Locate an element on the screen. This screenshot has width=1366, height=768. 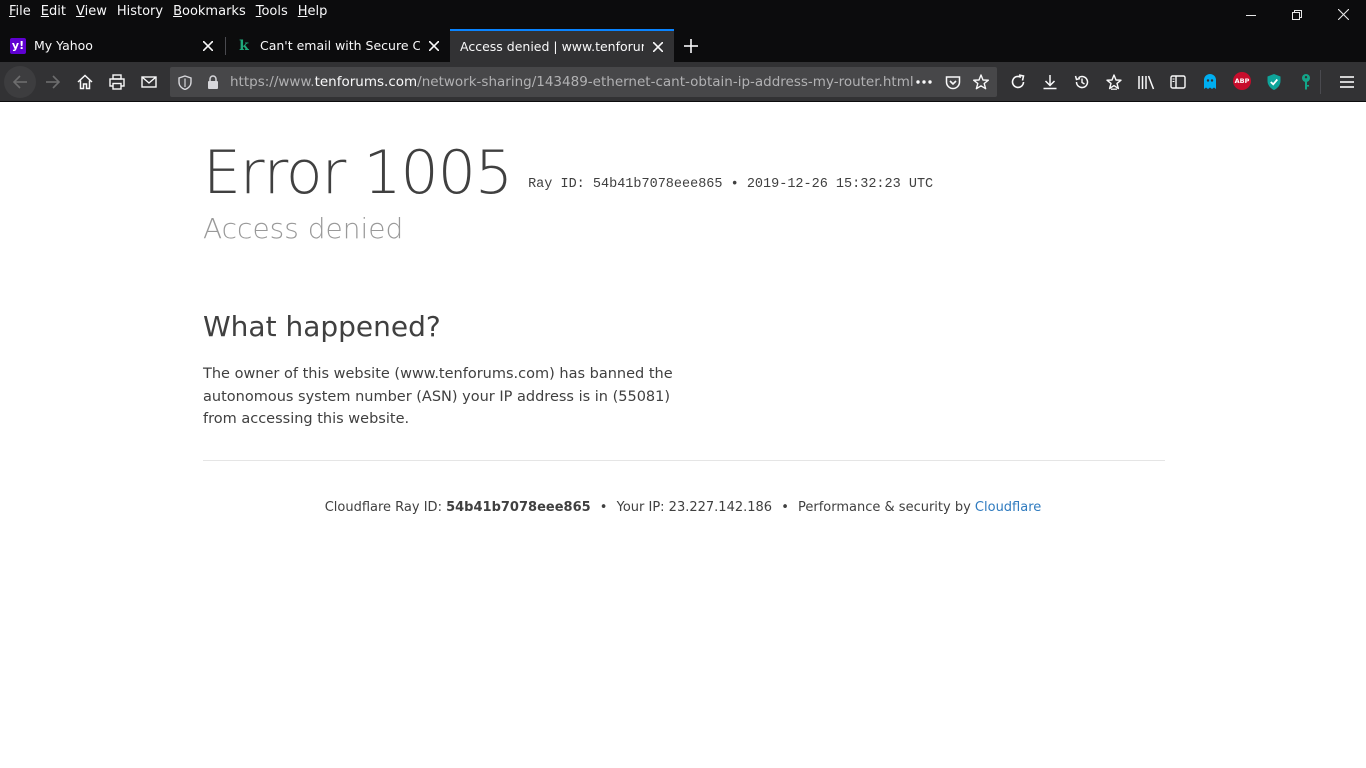
hamburger-menu-icon is located at coordinates (1347, 82).